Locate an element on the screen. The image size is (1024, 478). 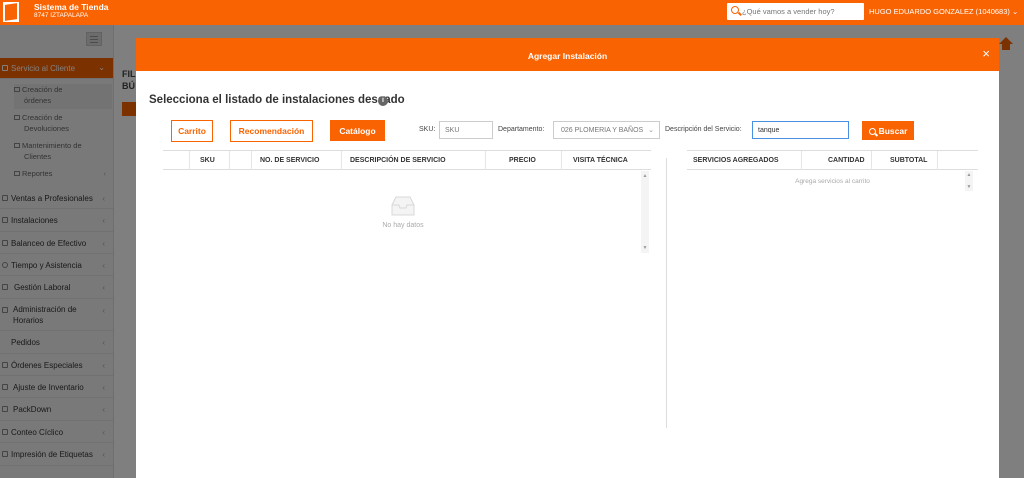
department-select: 026 PLOMERIA Y BAÑOS ⌄ is located at coordinates (606, 130).